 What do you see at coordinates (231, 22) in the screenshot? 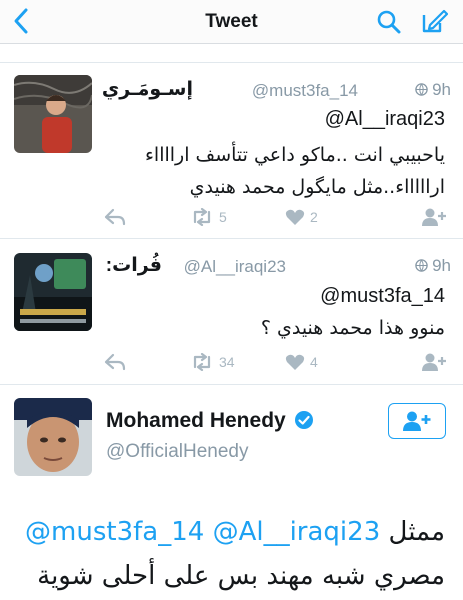
I see `nav-bar: Tweet` at bounding box center [231, 22].